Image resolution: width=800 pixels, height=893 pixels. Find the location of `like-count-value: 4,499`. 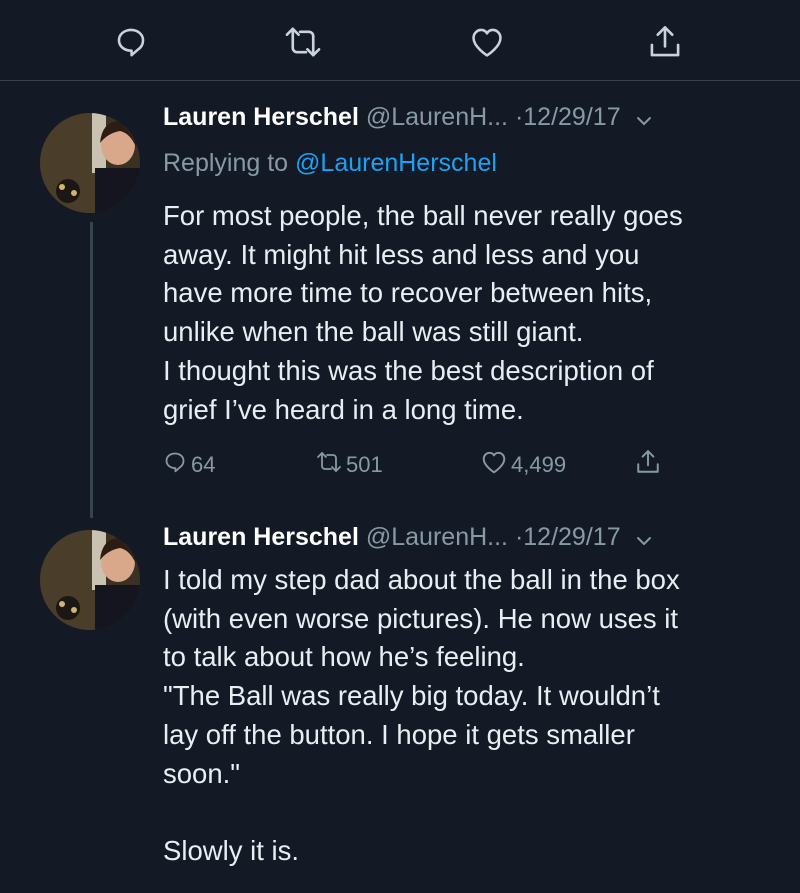

like-count-value: 4,499 is located at coordinates (539, 464).